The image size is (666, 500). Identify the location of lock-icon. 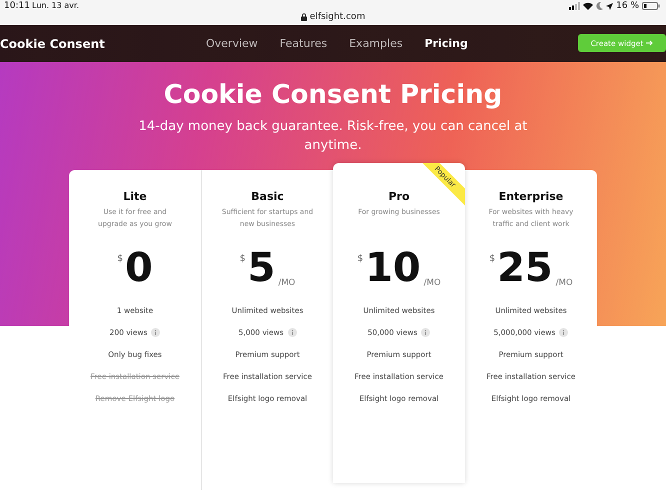
(303, 17).